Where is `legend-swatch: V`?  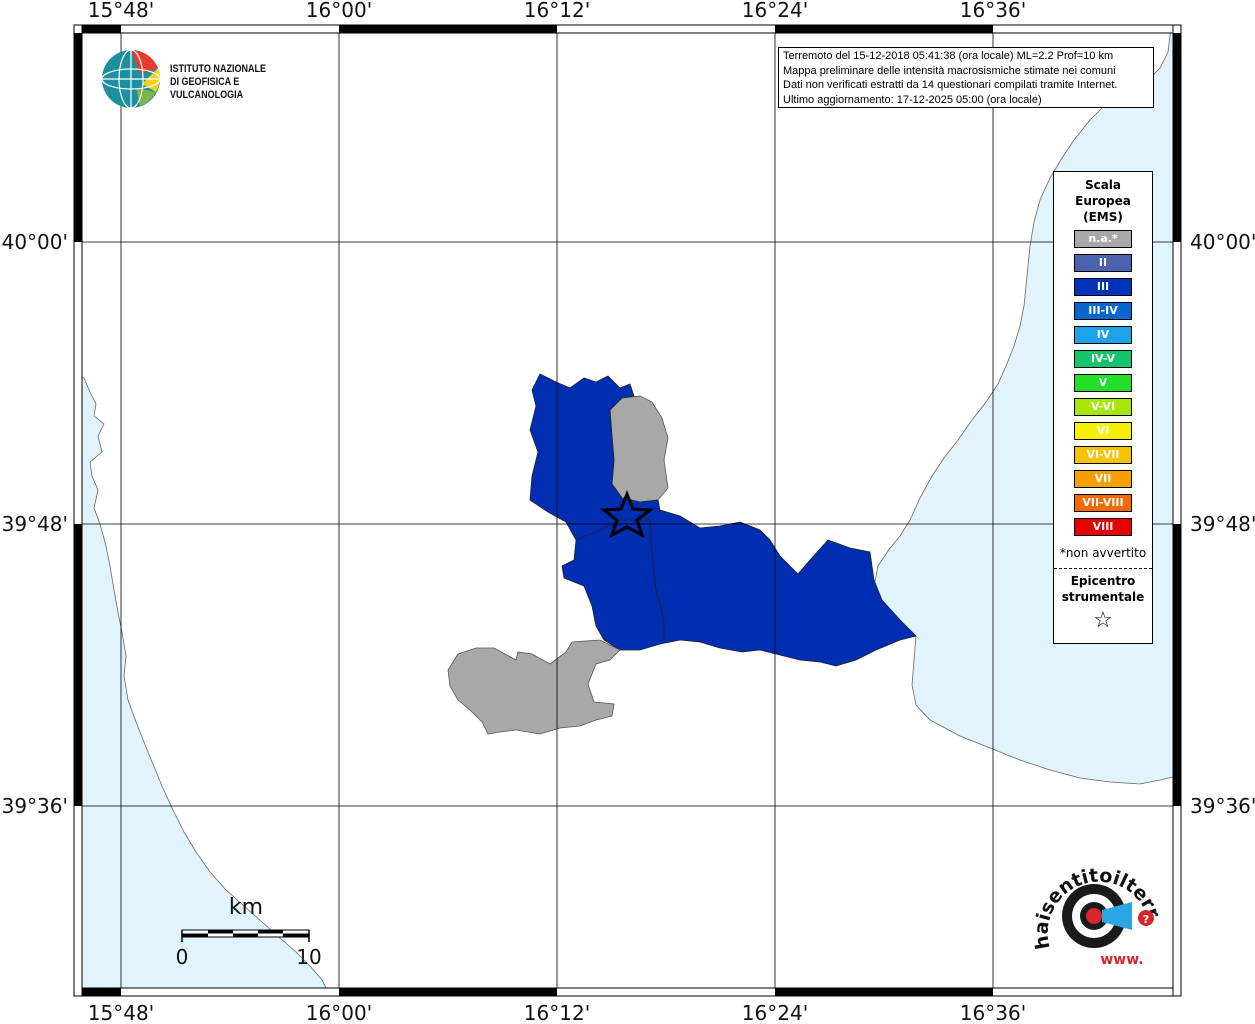
legend-swatch: V is located at coordinates (1103, 383).